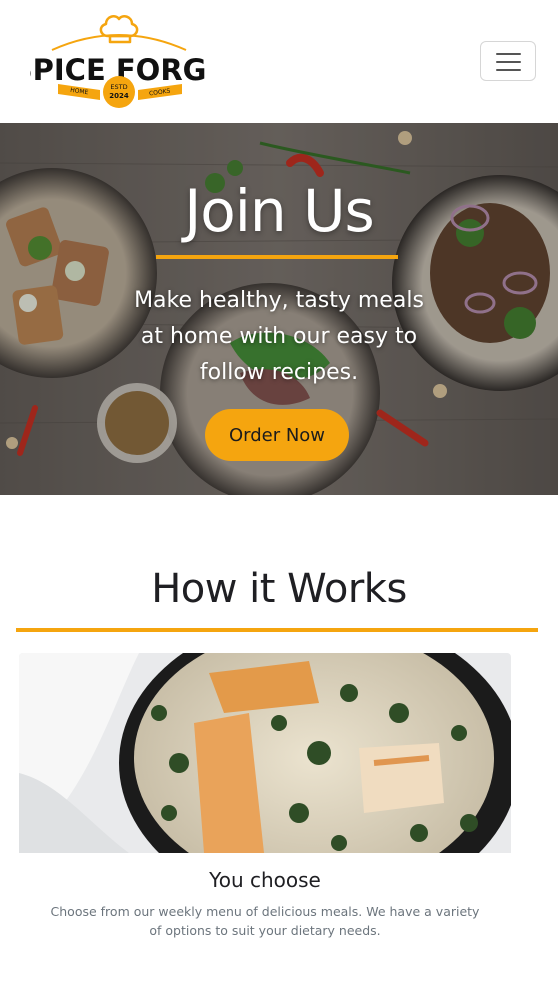 This screenshot has width=558, height=1001. Describe the element at coordinates (279, 61) in the screenshot. I see `navbar: SPICE FORGE HOME COOKS ESTD 2024` at that location.